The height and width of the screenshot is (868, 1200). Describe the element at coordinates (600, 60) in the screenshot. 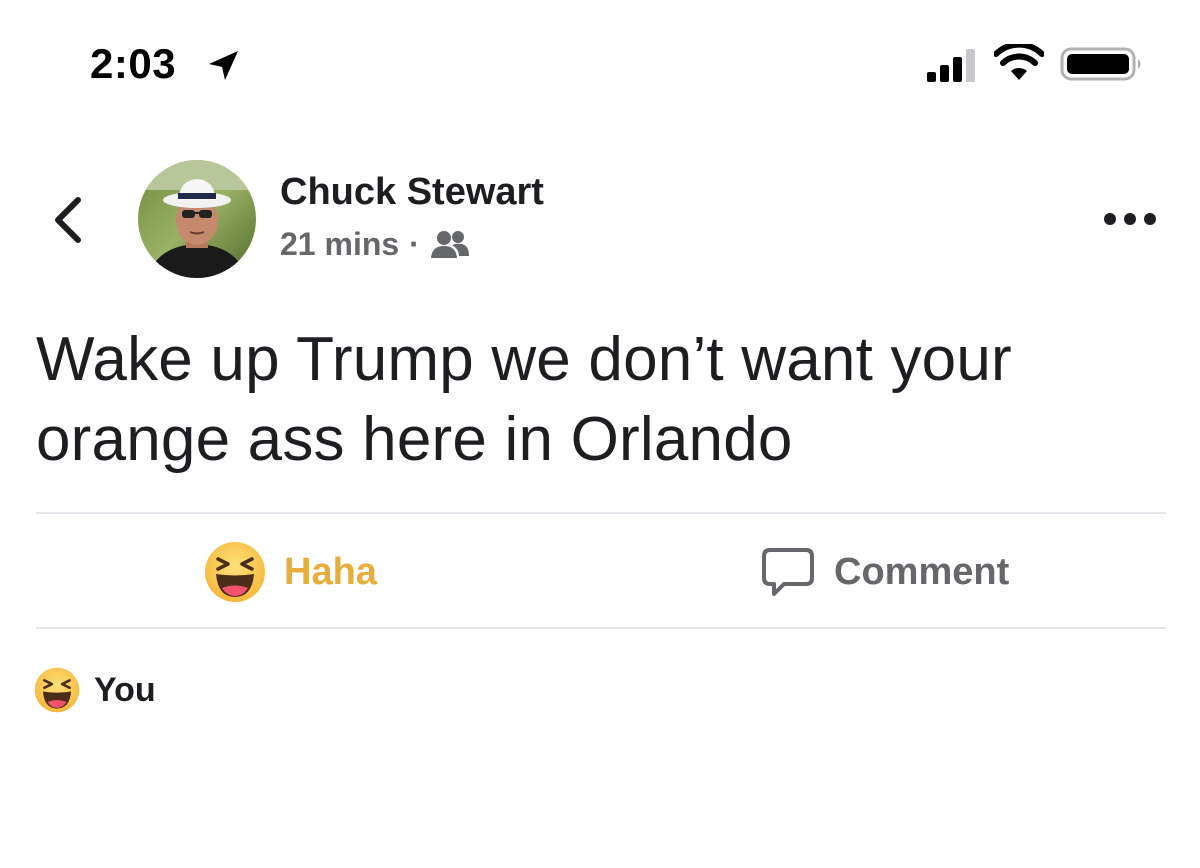

I see `status-bar: 2:03` at that location.